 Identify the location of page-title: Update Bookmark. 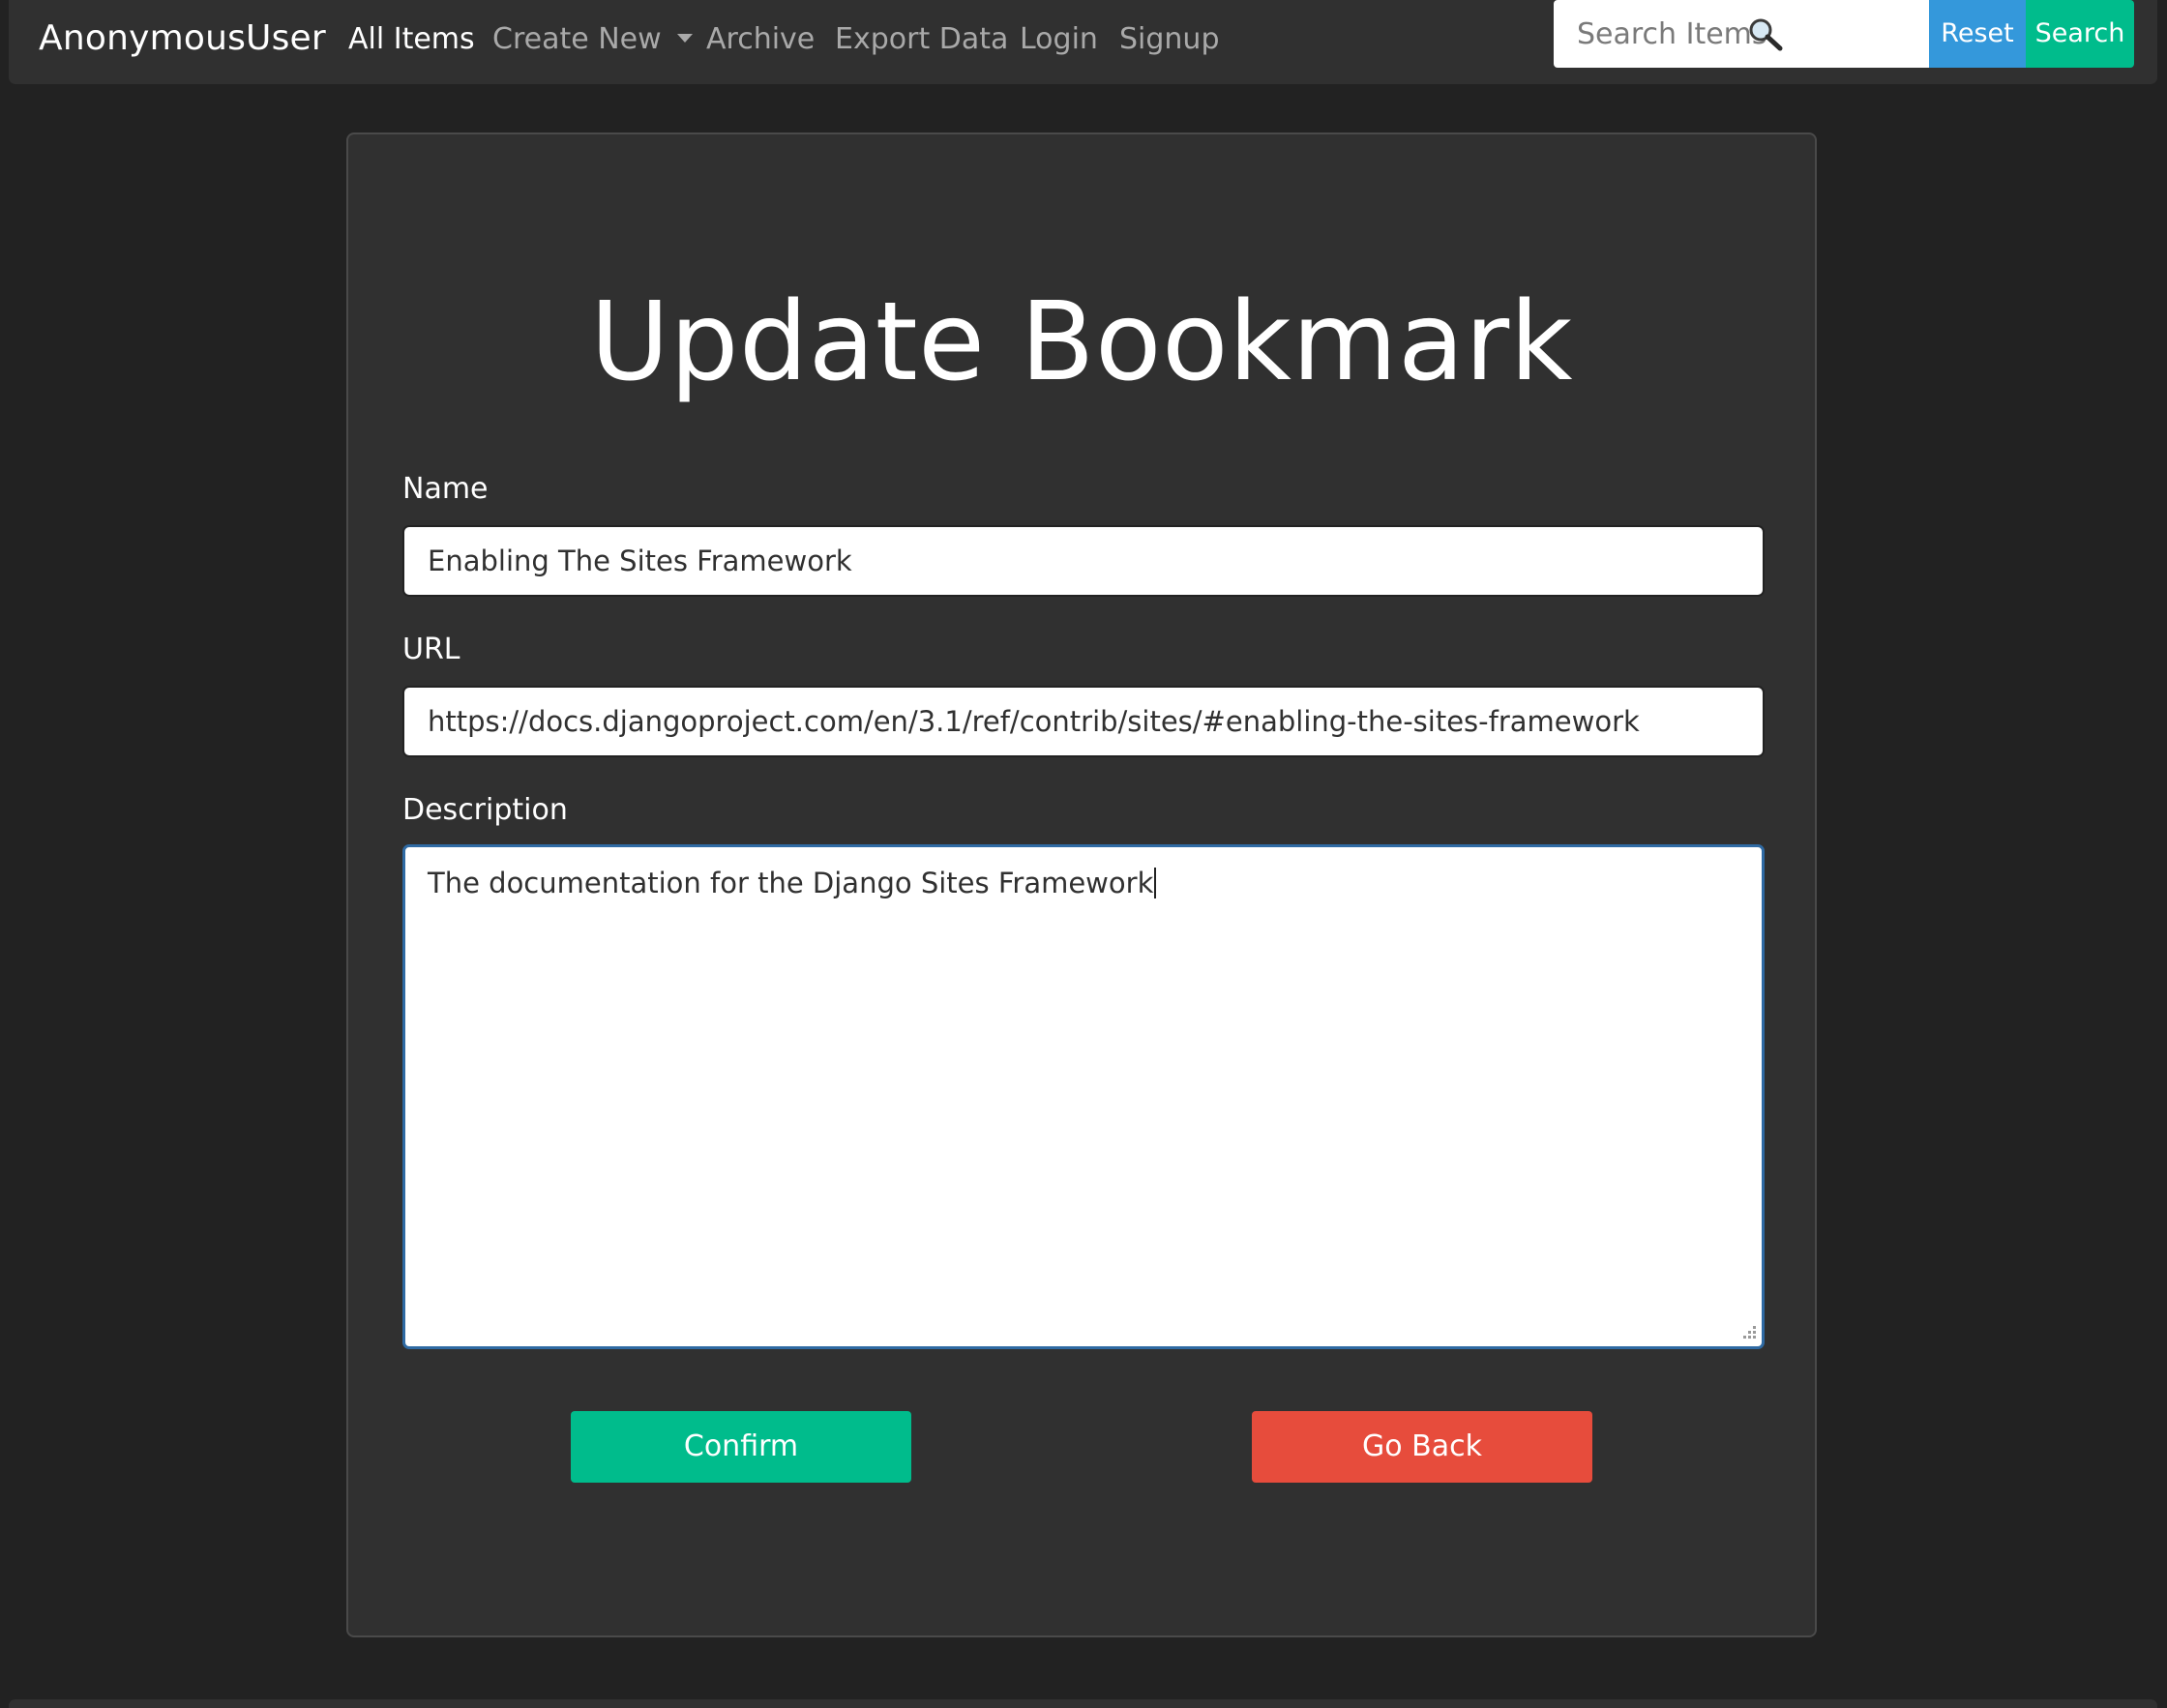
(1081, 342).